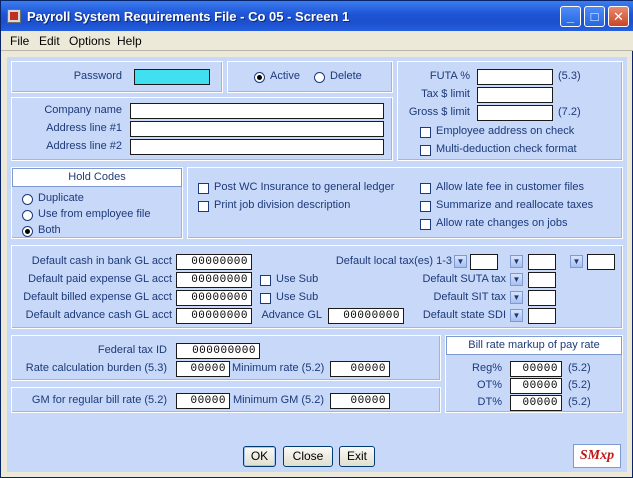  What do you see at coordinates (297, 279) in the screenshot?
I see `paid-use-sub-label: Use Sub` at bounding box center [297, 279].